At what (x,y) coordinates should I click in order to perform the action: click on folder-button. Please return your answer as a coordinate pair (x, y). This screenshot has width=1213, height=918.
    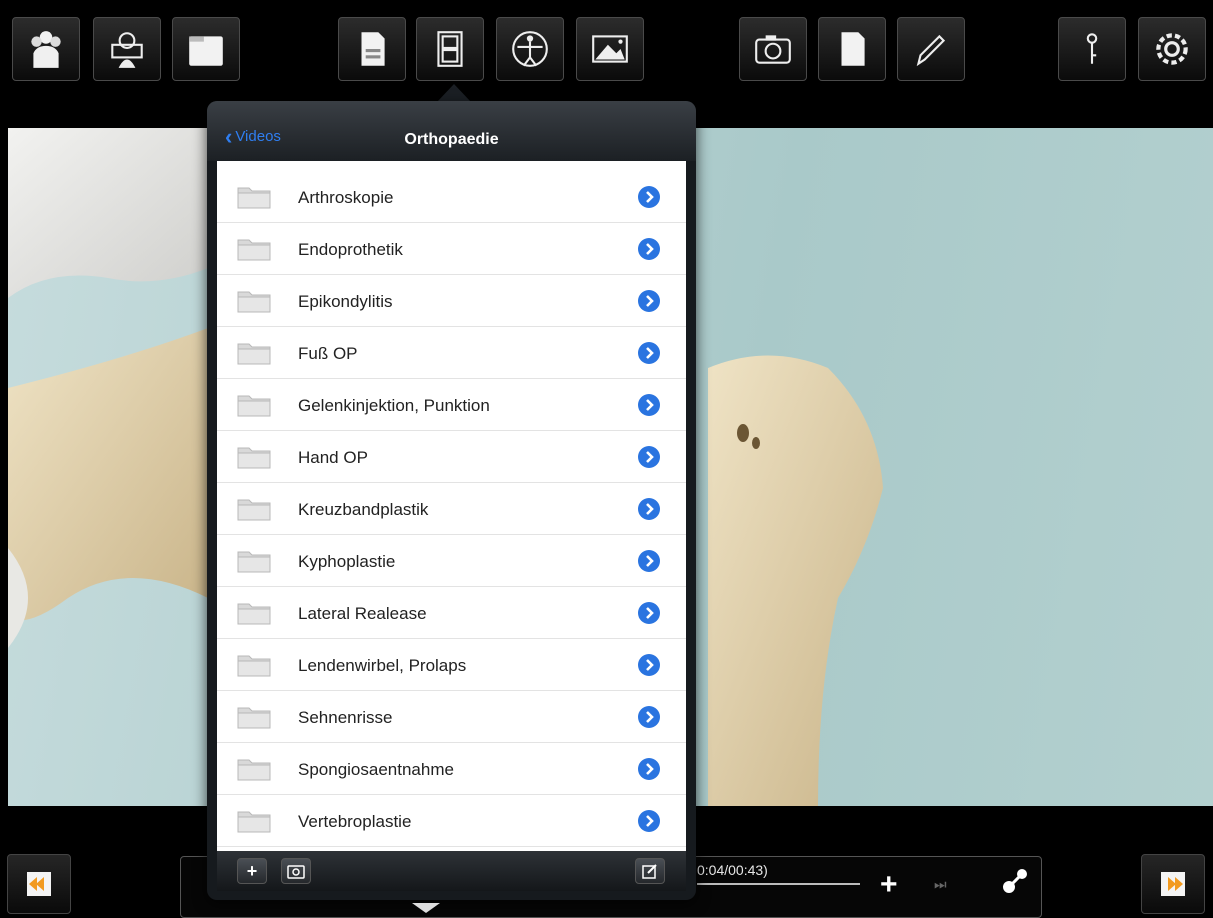
    Looking at the image, I should click on (206, 49).